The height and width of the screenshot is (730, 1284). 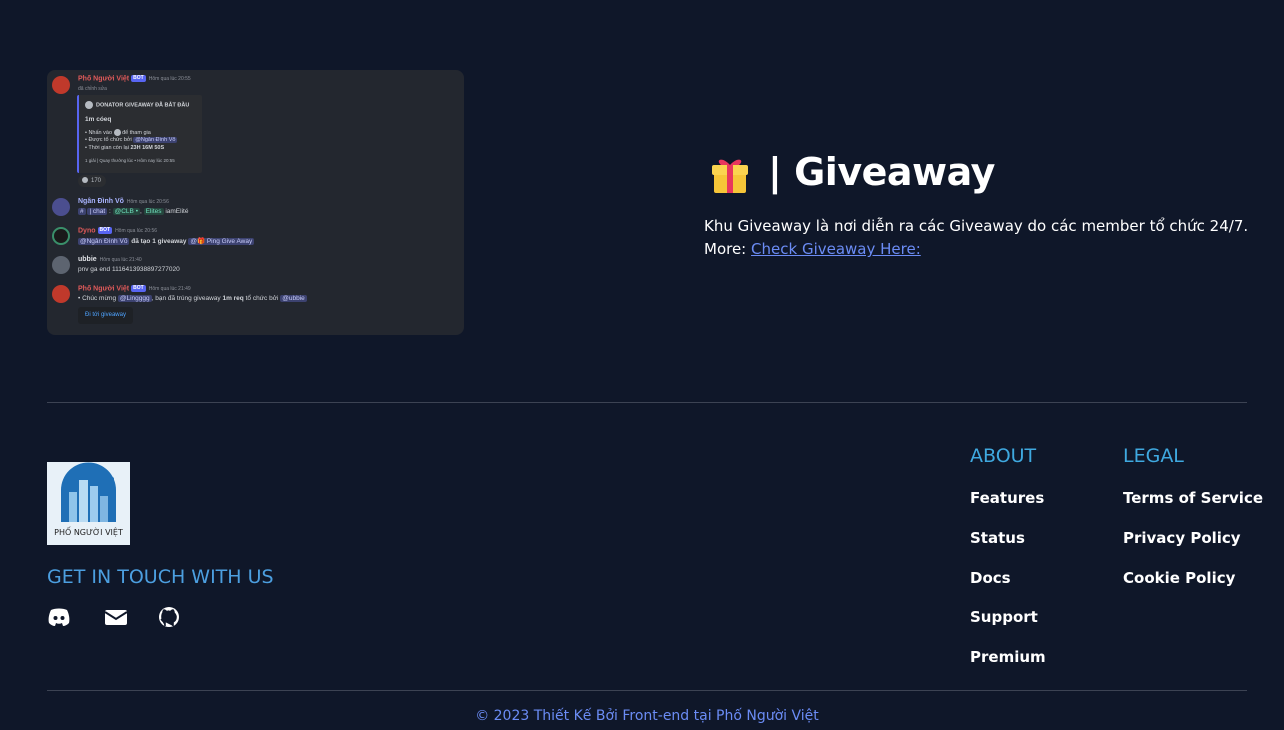 I want to click on message-author: Phố Người Việt BOT Hôm qua lúc 20:55, so click(x=134, y=79).